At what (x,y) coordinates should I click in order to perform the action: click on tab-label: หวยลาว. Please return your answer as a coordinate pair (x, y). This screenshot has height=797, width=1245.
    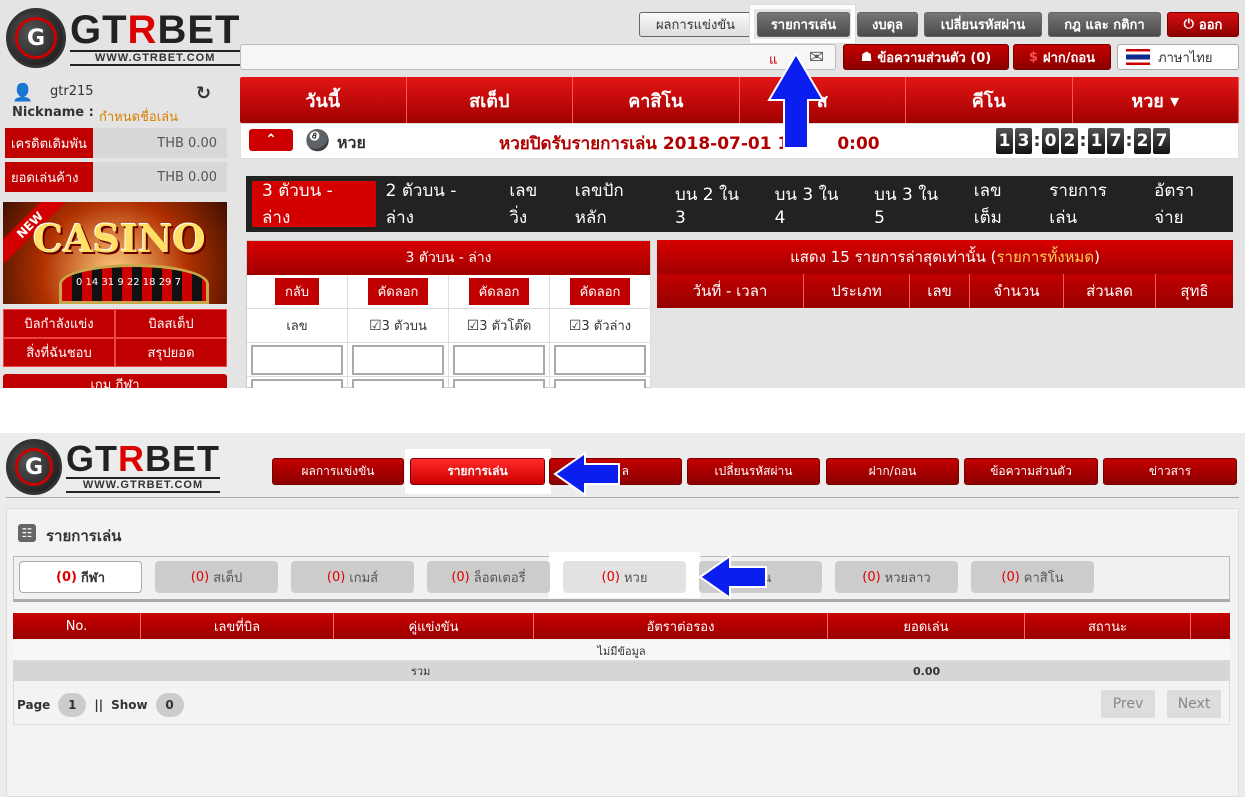
    Looking at the image, I should click on (907, 578).